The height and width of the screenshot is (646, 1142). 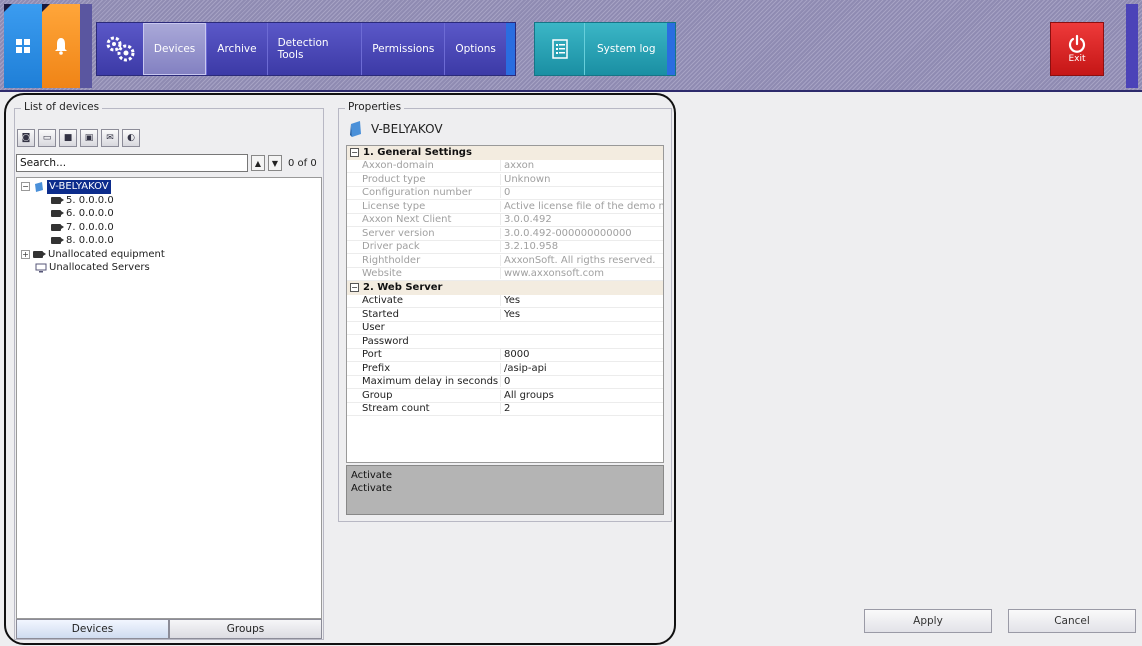 What do you see at coordinates (385, 341) in the screenshot?
I see `property-name: Password` at bounding box center [385, 341].